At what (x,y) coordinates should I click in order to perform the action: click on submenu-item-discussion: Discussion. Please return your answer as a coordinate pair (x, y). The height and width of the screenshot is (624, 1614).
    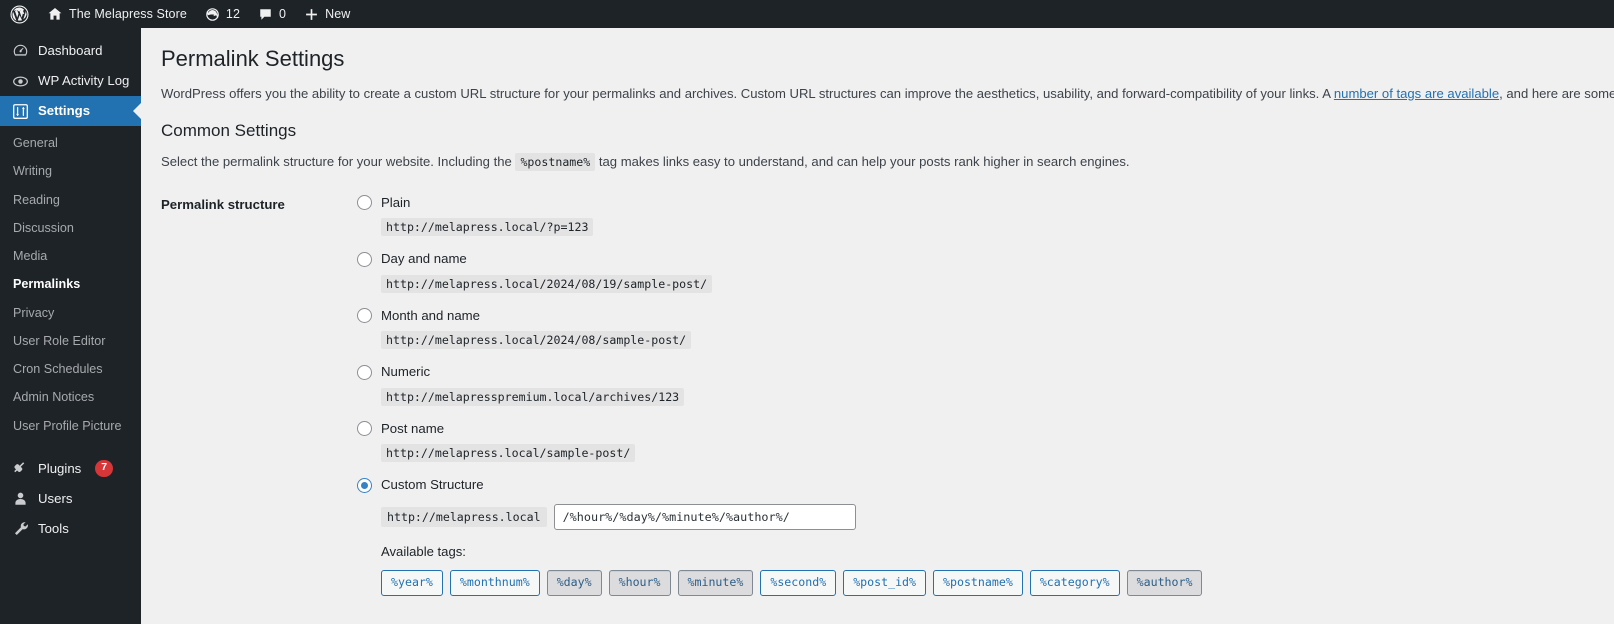
    Looking at the image, I should click on (70, 228).